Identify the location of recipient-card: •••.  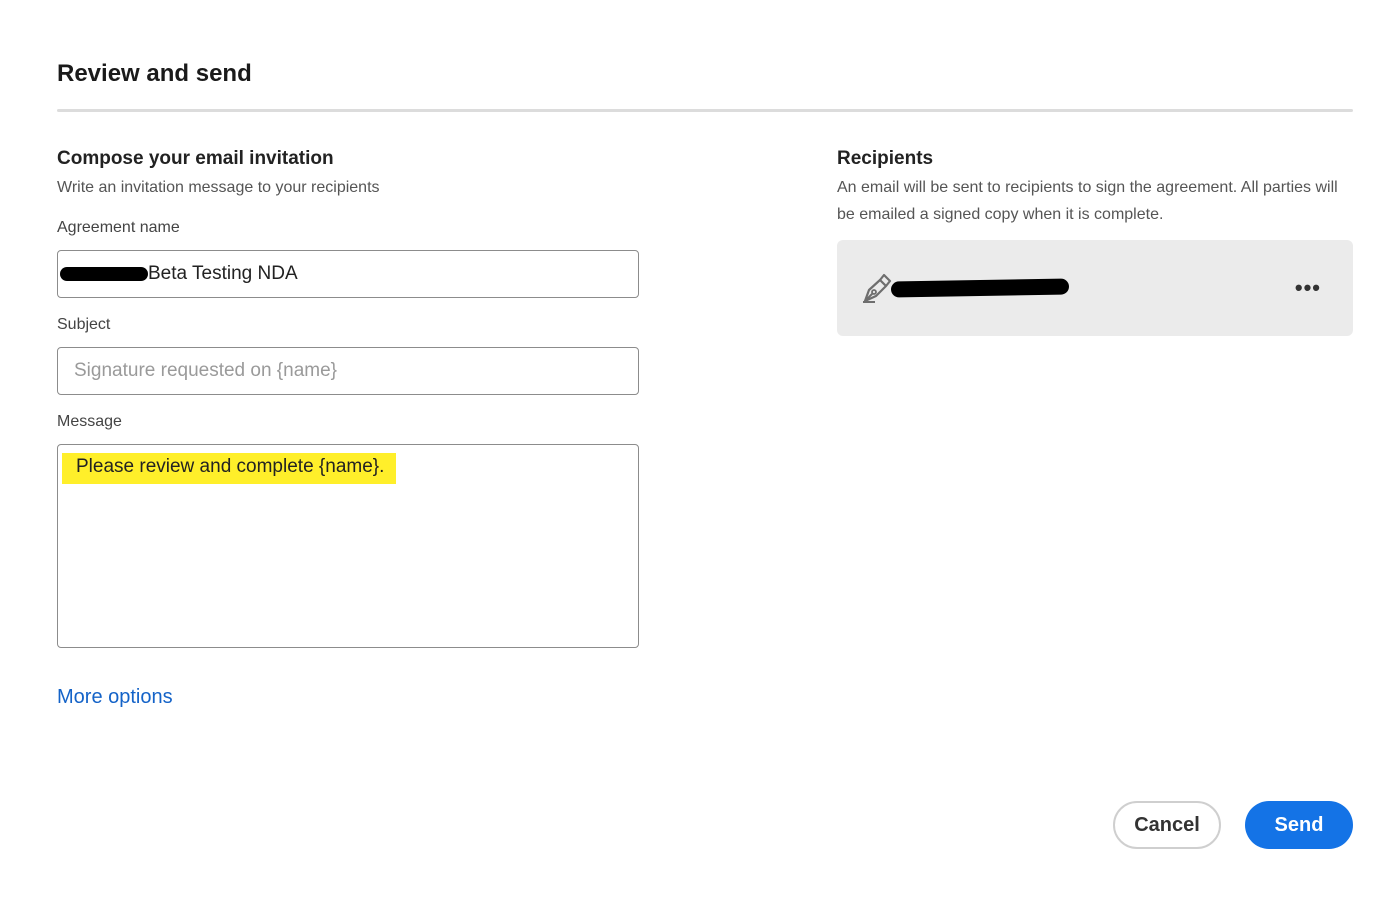
(1095, 288).